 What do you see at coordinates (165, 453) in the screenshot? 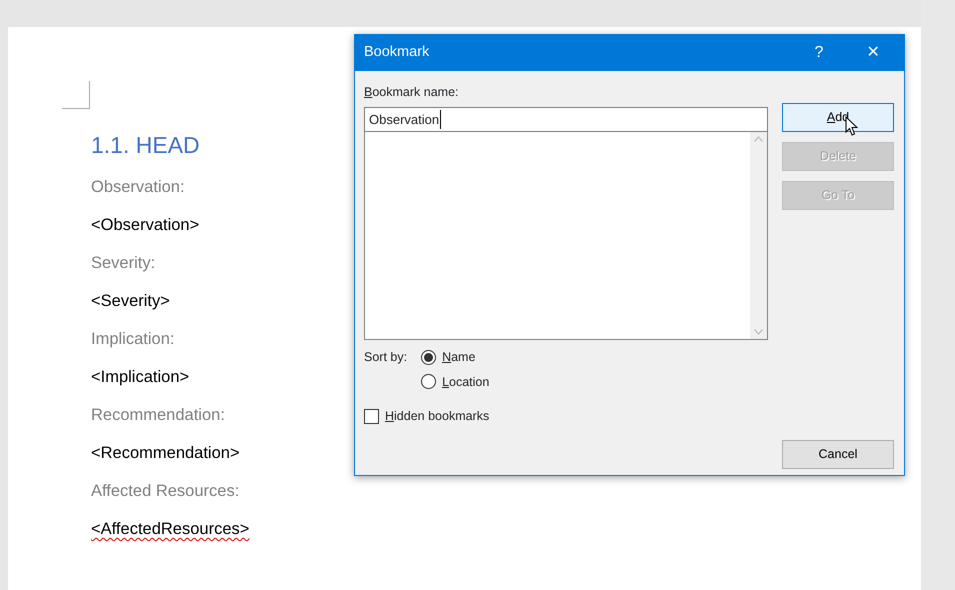
I see `field-value: <Recommendation>` at bounding box center [165, 453].